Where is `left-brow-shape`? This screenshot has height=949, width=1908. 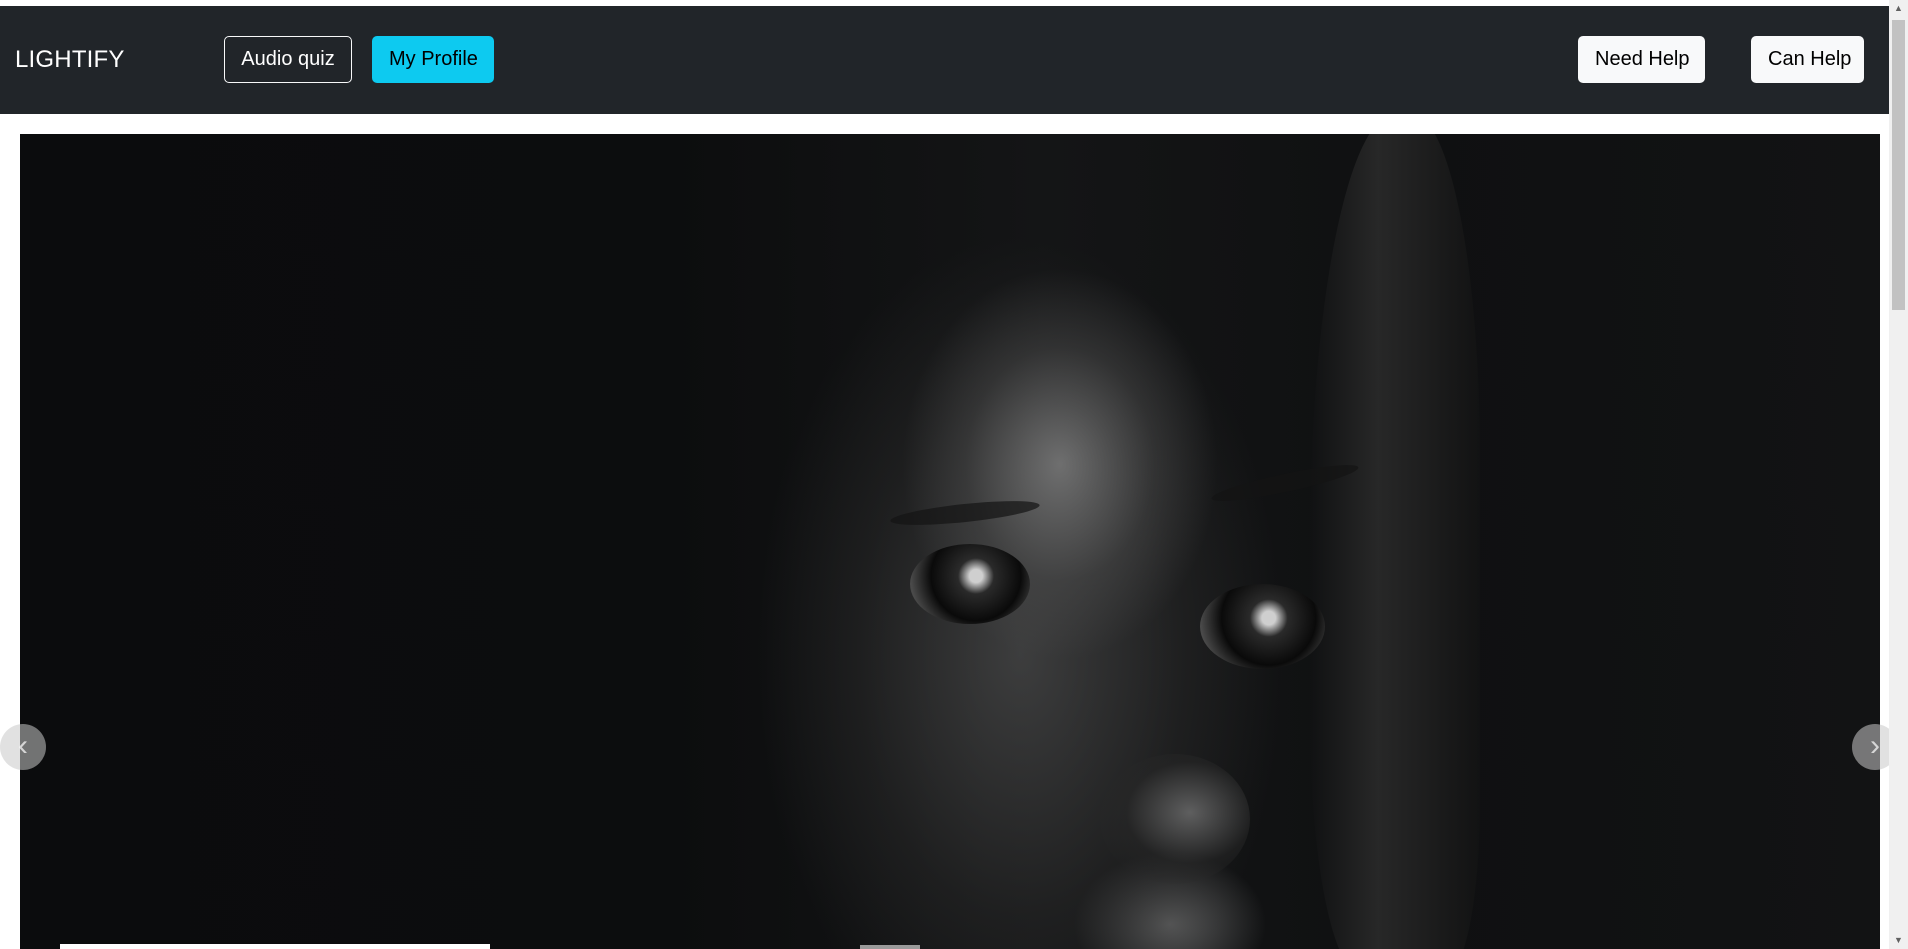 left-brow-shape is located at coordinates (965, 513).